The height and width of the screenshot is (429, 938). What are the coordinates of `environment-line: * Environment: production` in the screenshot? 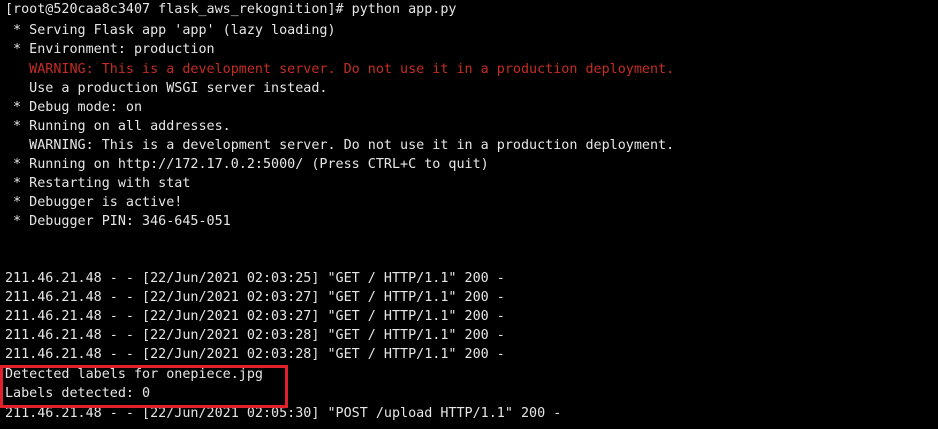 It's located at (110, 49).